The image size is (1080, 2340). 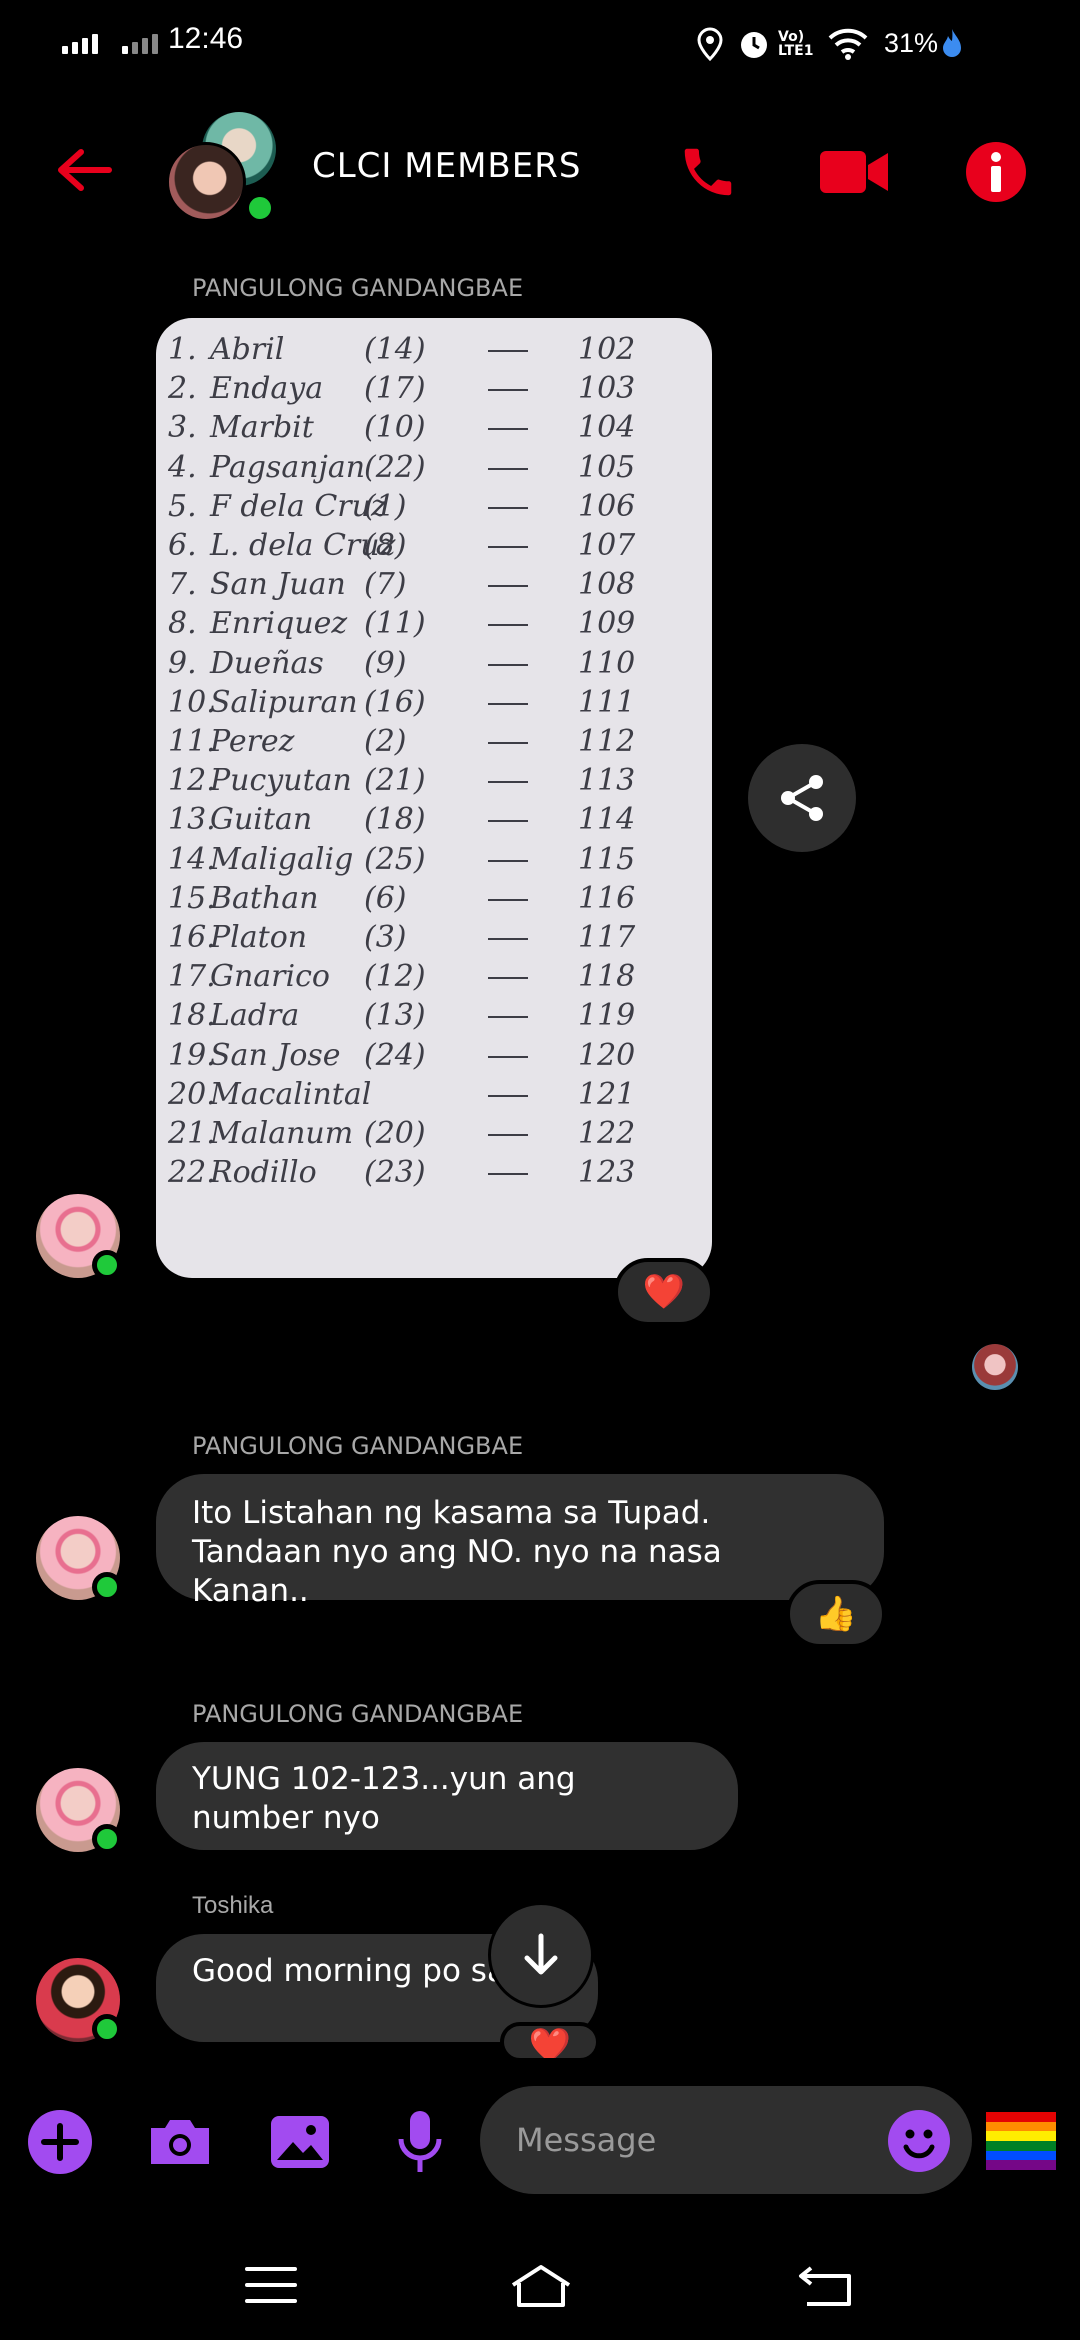 What do you see at coordinates (281, 781) in the screenshot?
I see `list-entry-name: Pucyutan` at bounding box center [281, 781].